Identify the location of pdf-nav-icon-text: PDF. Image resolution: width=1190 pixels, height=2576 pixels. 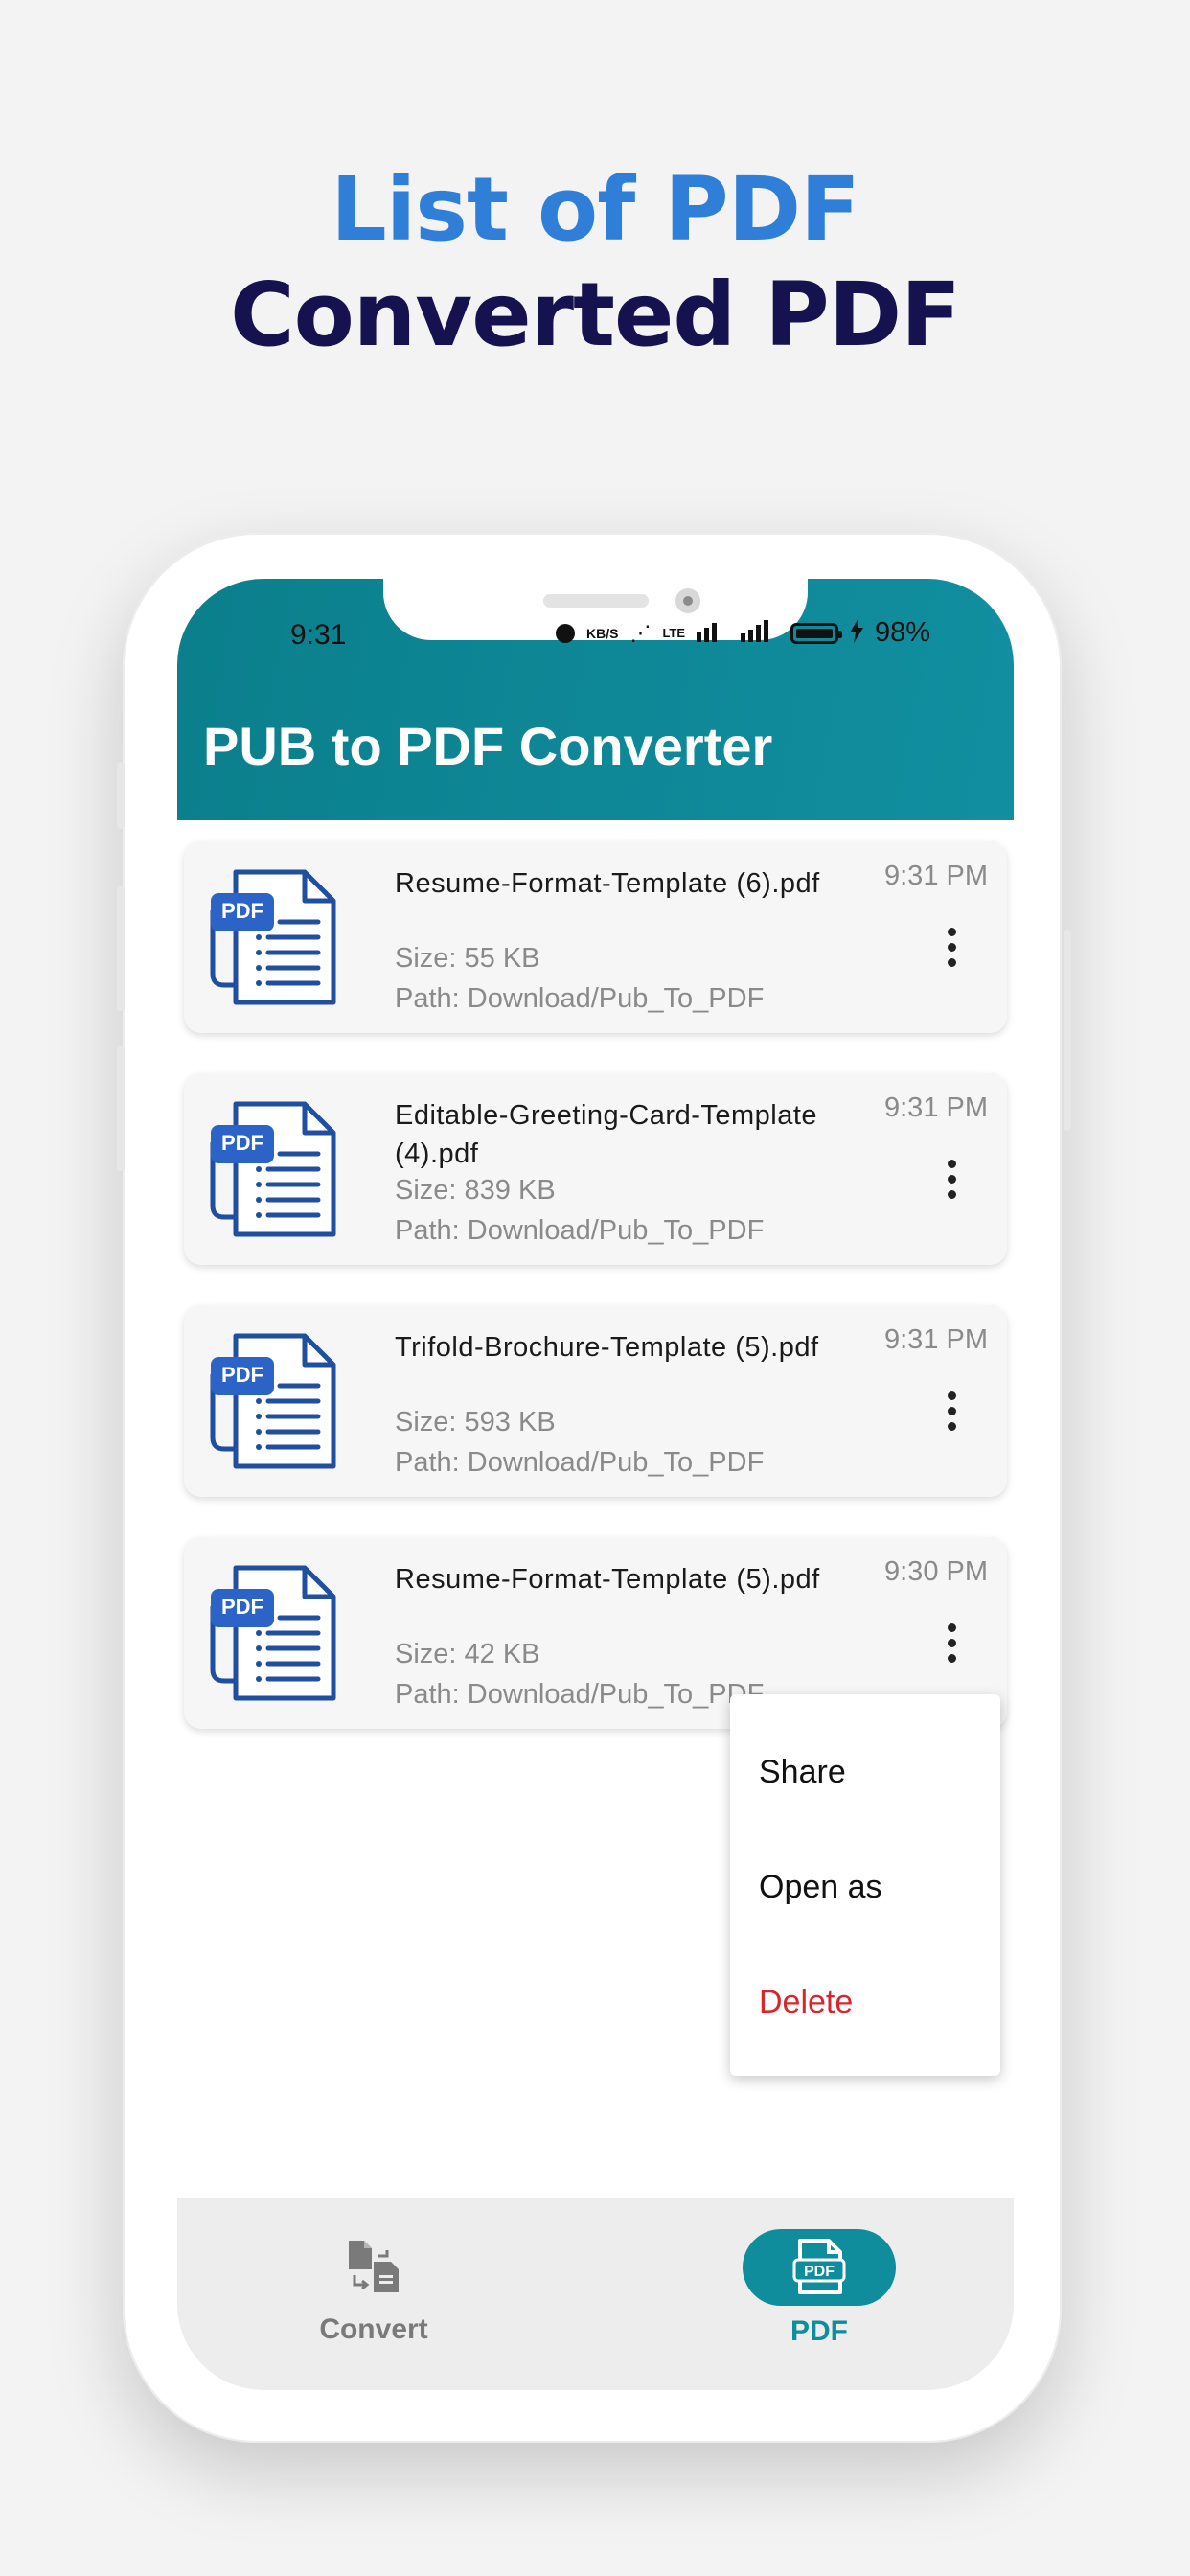
(820, 2272).